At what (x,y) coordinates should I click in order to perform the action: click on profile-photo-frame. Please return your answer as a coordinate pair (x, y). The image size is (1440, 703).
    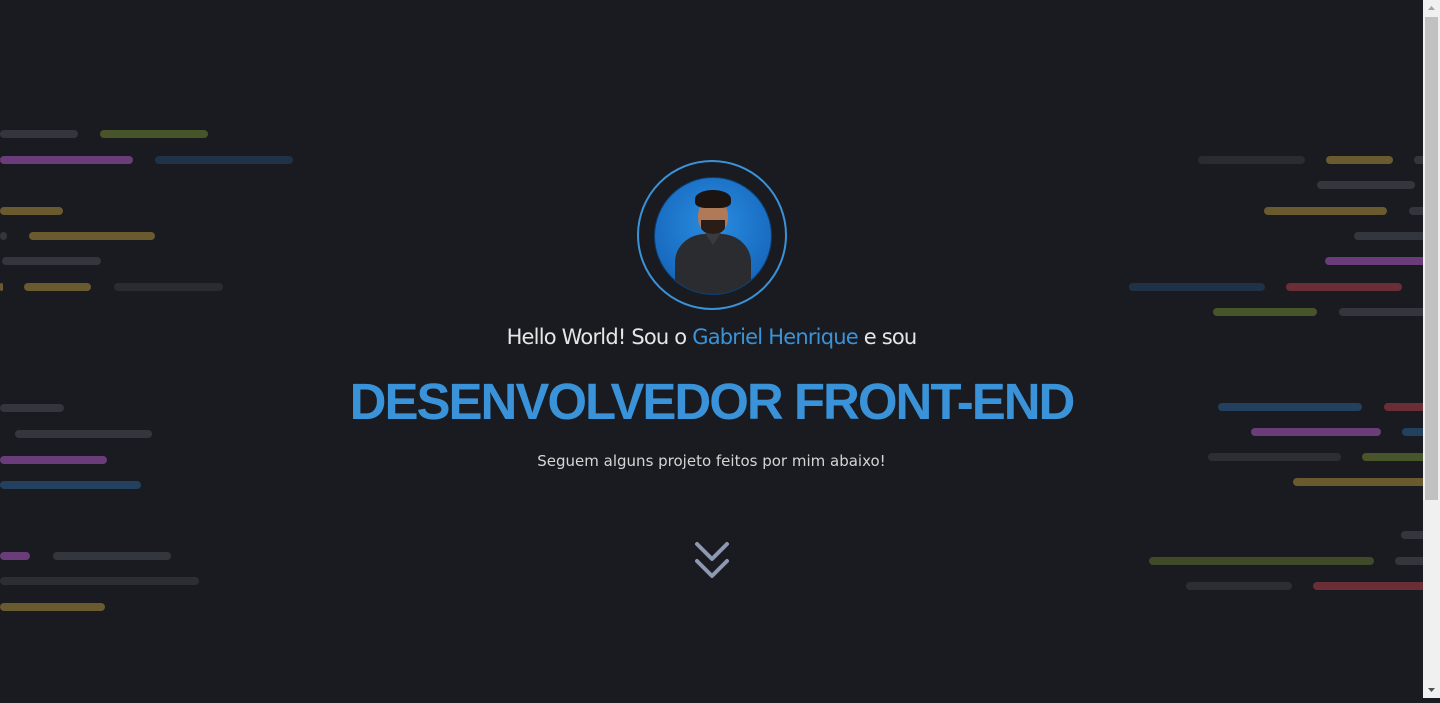
    Looking at the image, I should click on (712, 235).